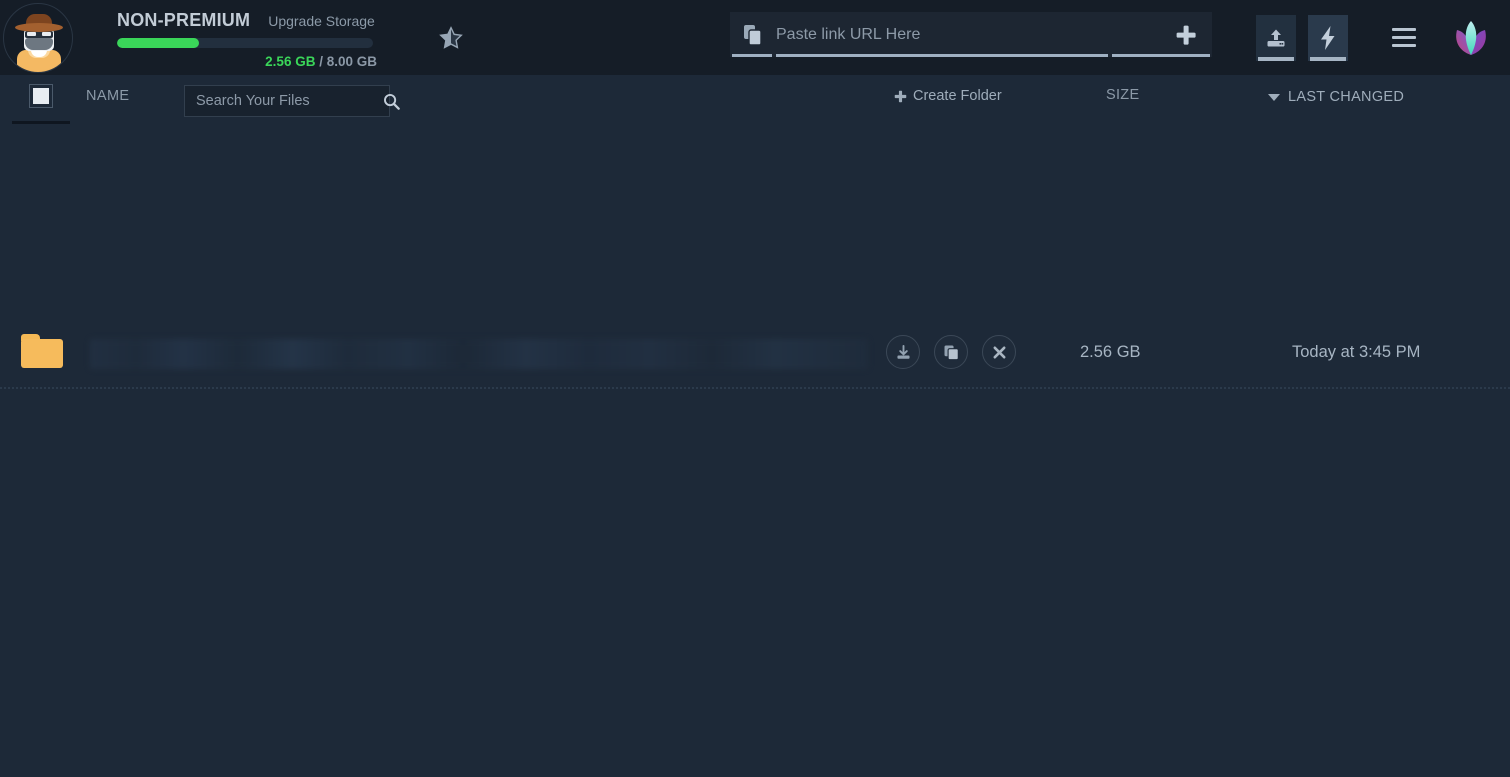 This screenshot has width=1510, height=777. Describe the element at coordinates (42, 351) in the screenshot. I see `folder-icon` at that location.